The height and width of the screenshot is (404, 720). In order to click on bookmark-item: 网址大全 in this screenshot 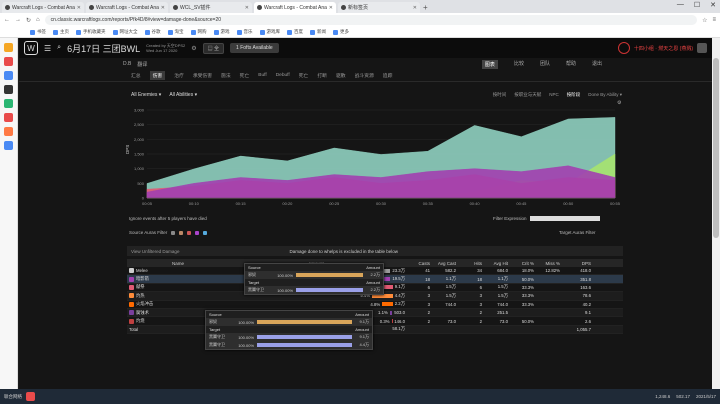, I will do `click(125, 32)`.